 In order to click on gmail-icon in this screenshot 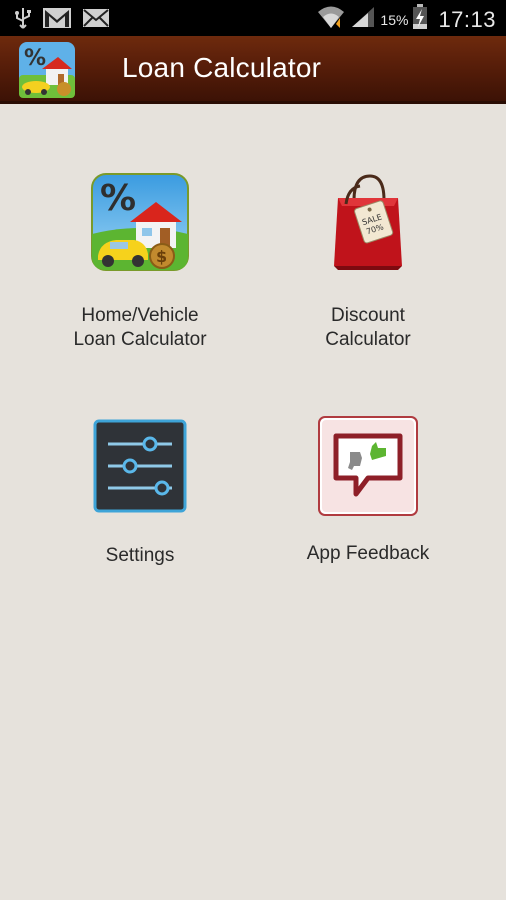, I will do `click(57, 20)`.